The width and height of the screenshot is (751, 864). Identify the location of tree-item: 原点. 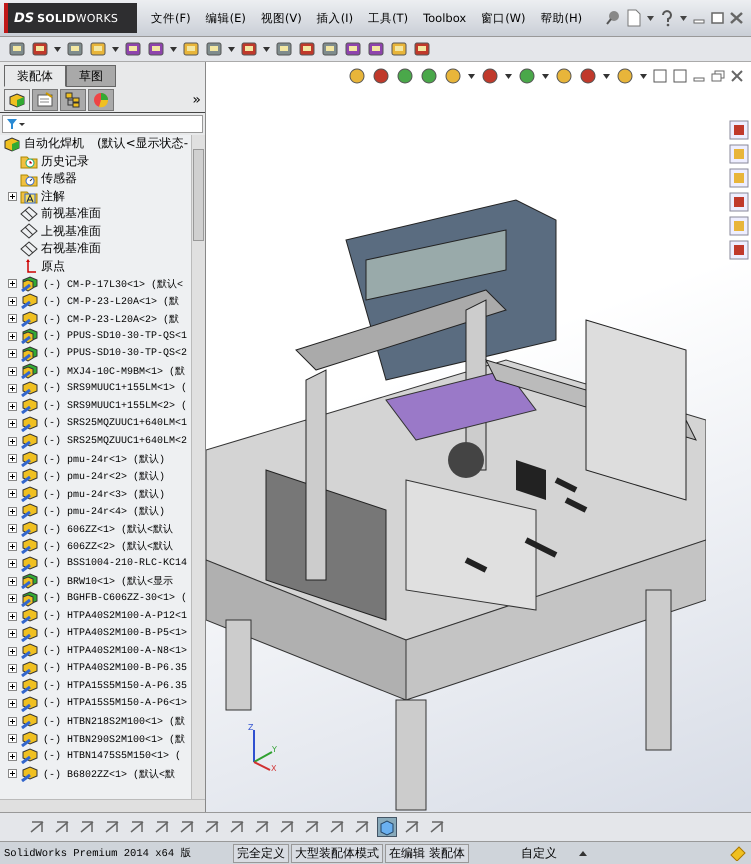
(53, 266).